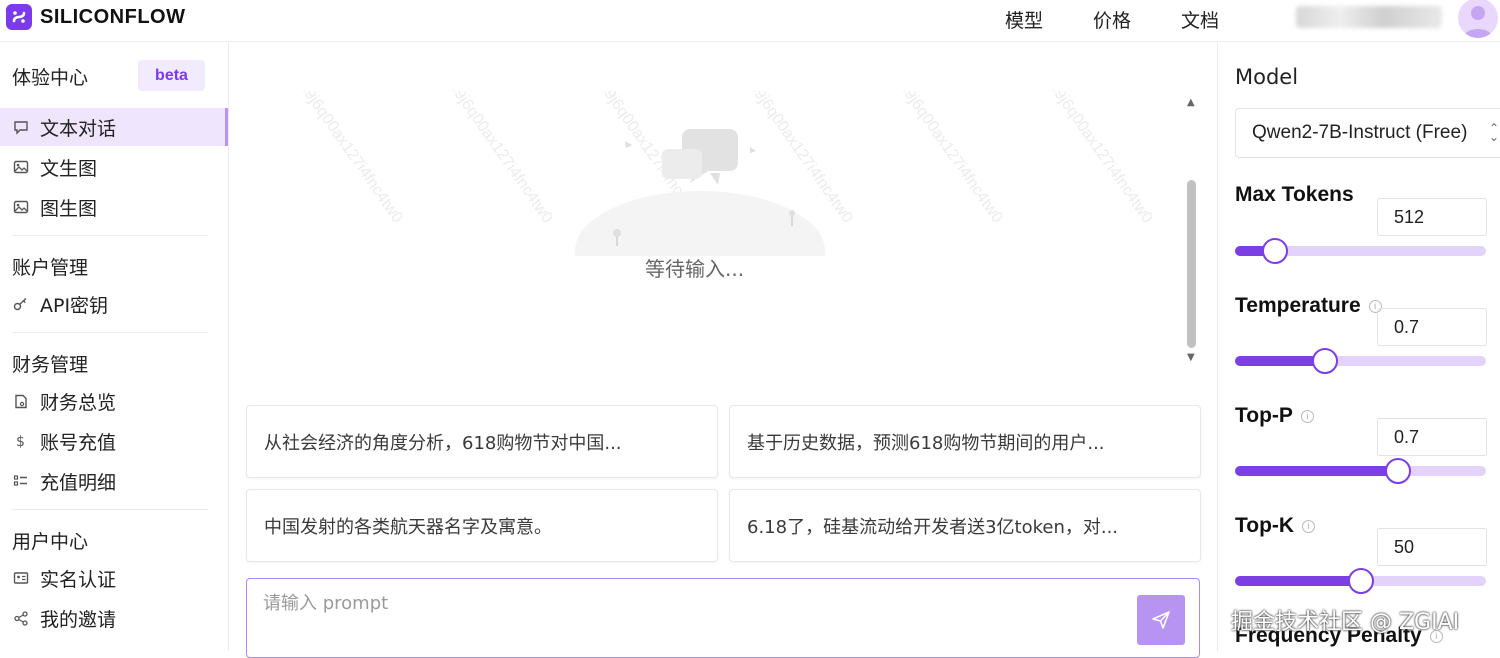 The height and width of the screenshot is (658, 1500). Describe the element at coordinates (21, 127) in the screenshot. I see `chat-icon` at that location.